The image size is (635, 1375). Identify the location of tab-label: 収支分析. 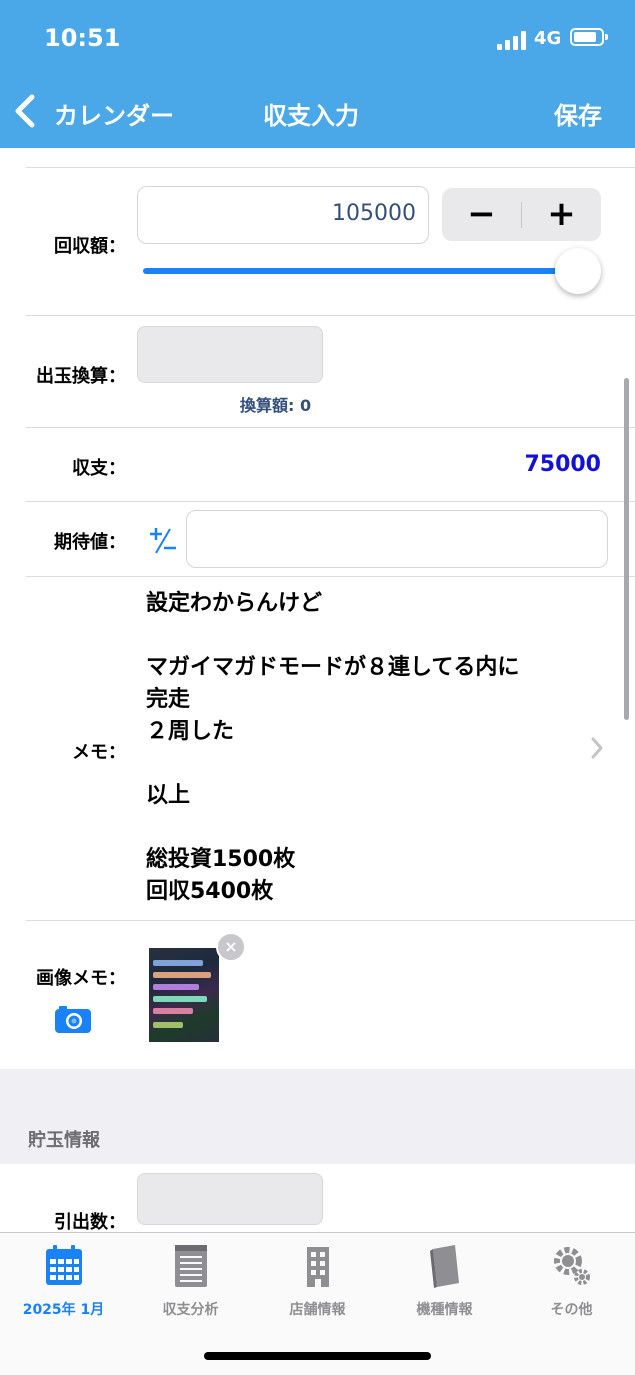
(190, 1310).